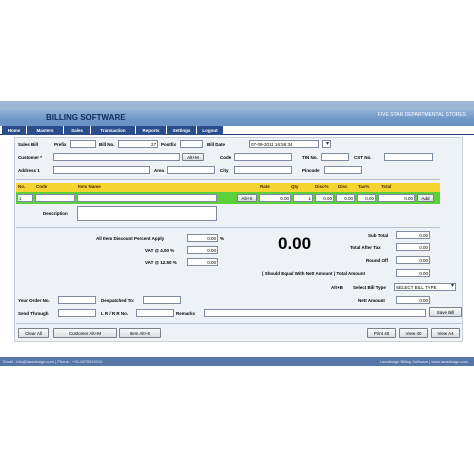 The height and width of the screenshot is (474, 474). What do you see at coordinates (408, 157) in the screenshot?
I see `cst-no-input` at bounding box center [408, 157].